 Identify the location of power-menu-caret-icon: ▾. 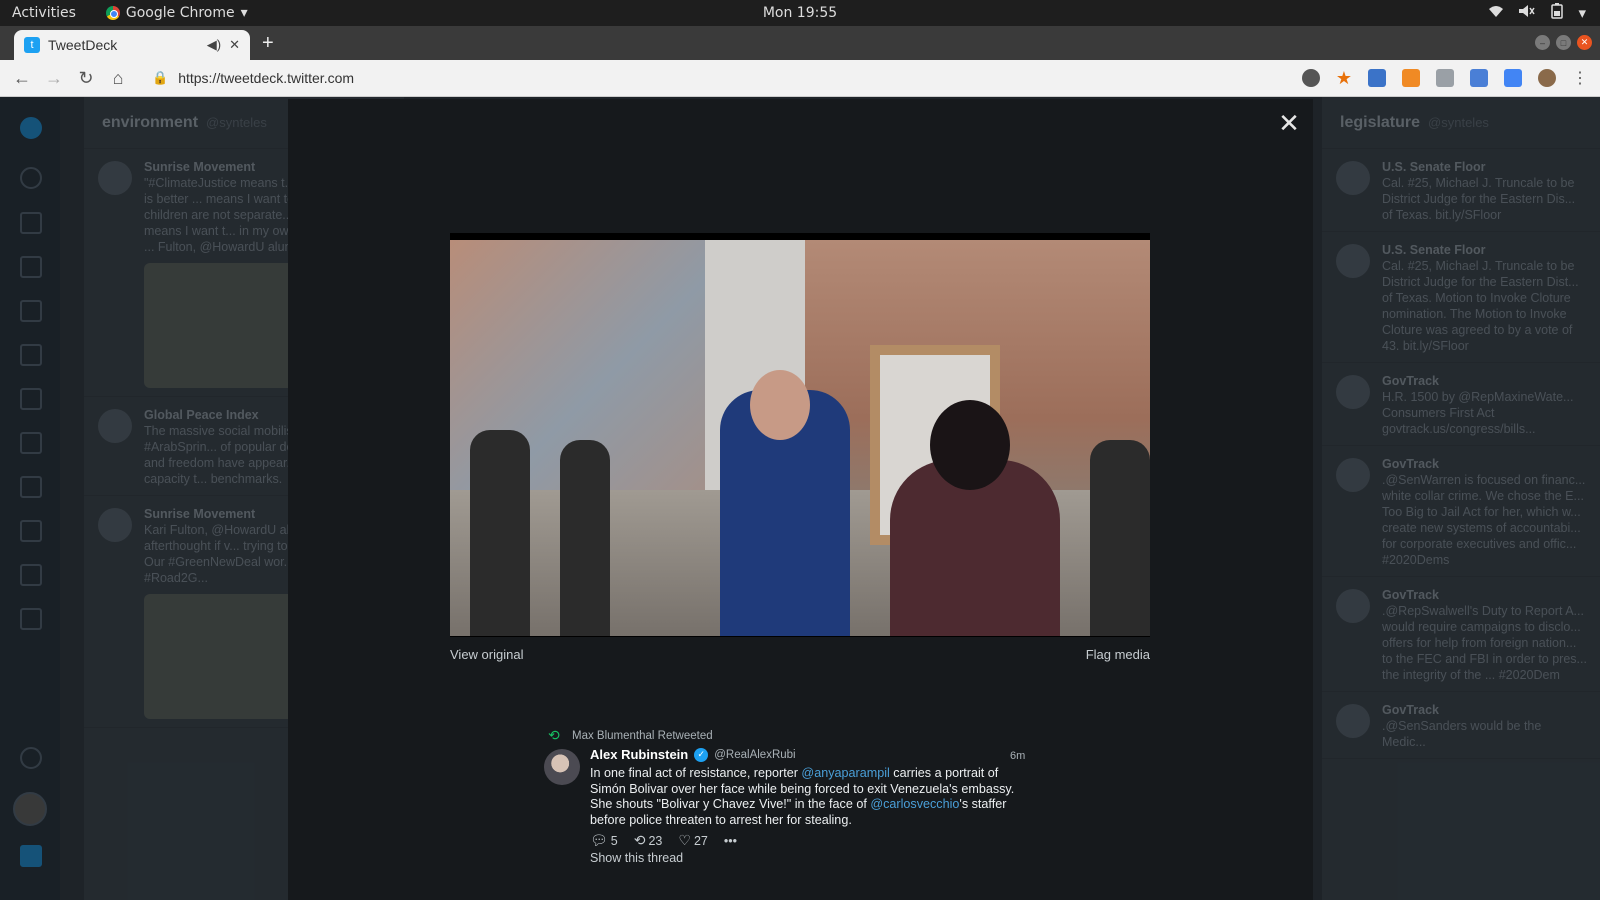
(1582, 13).